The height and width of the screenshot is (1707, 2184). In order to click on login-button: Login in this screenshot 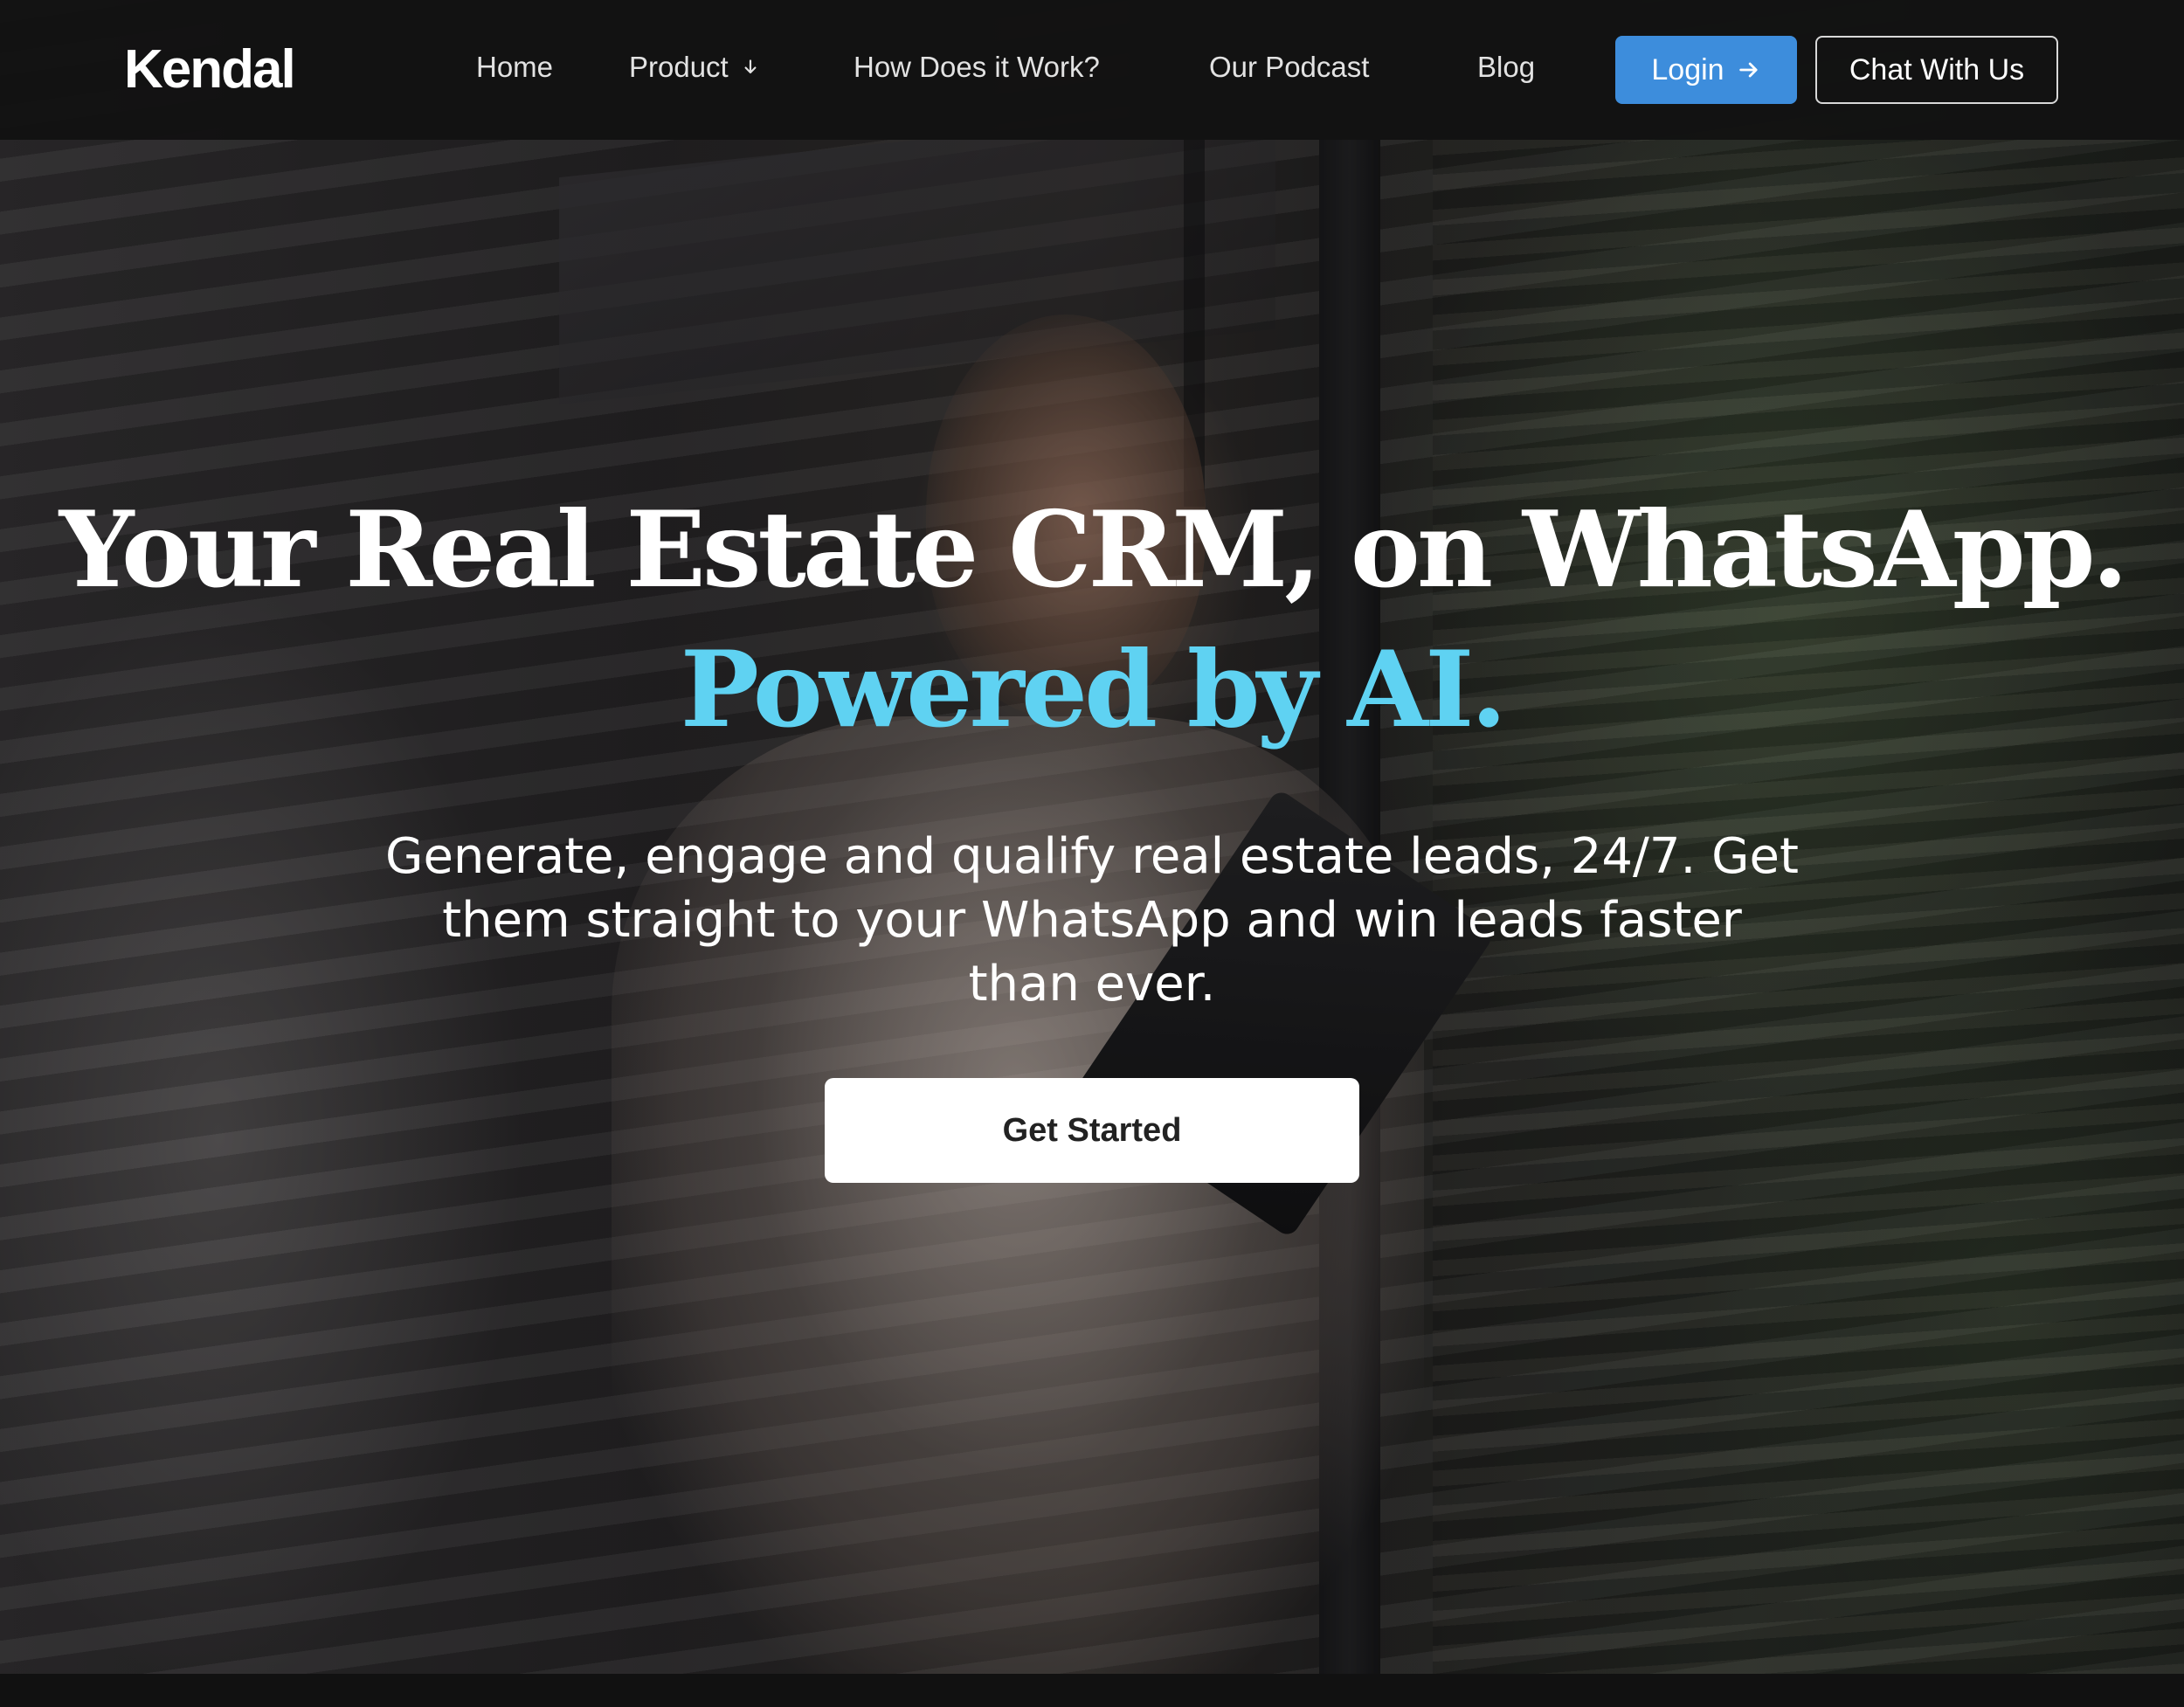, I will do `click(1706, 70)`.